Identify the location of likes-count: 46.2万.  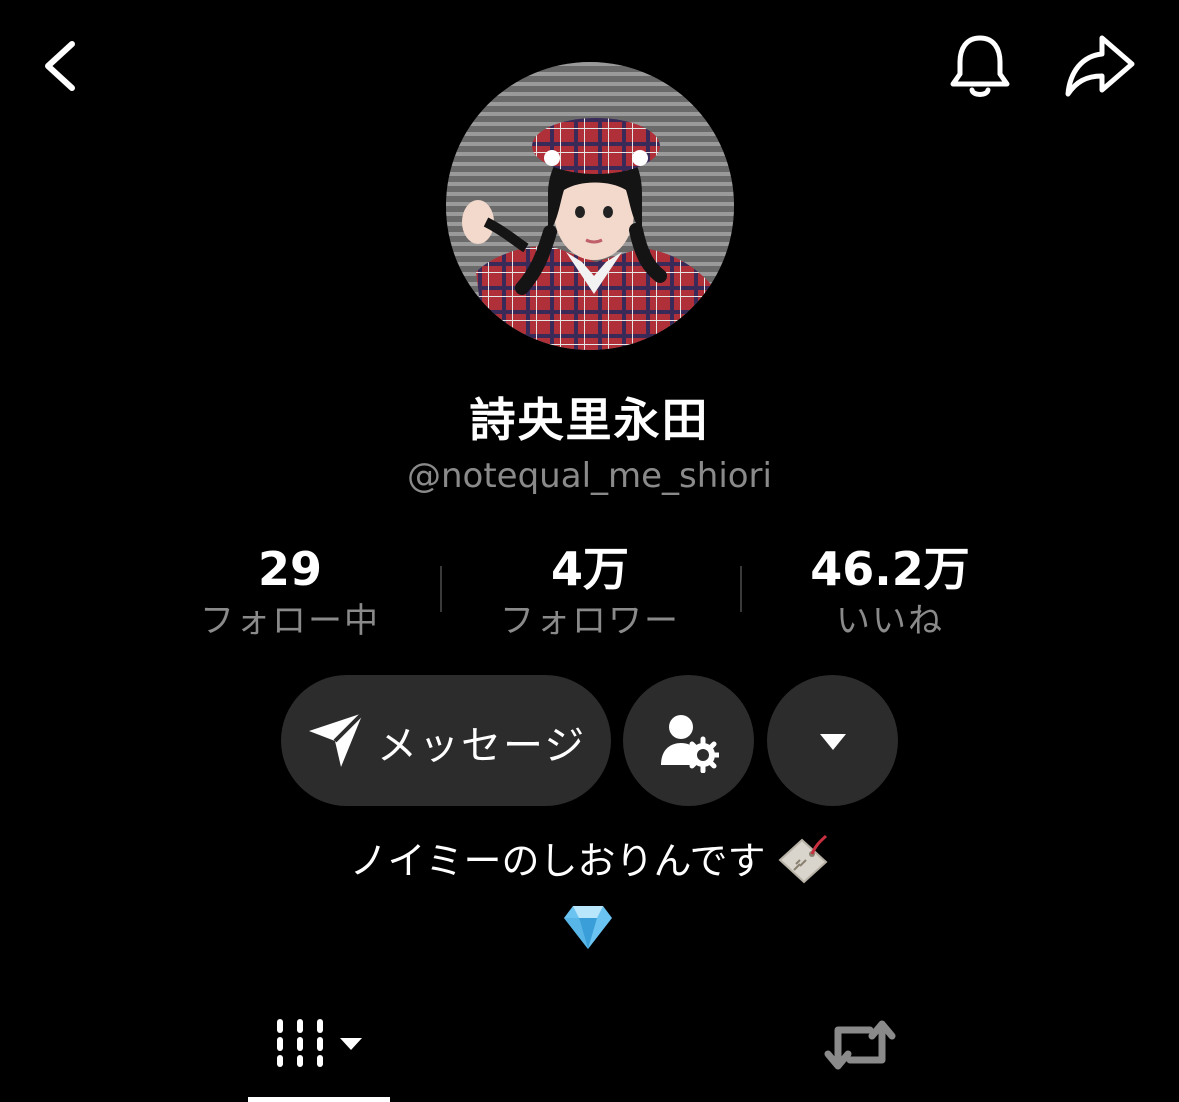
(890, 569).